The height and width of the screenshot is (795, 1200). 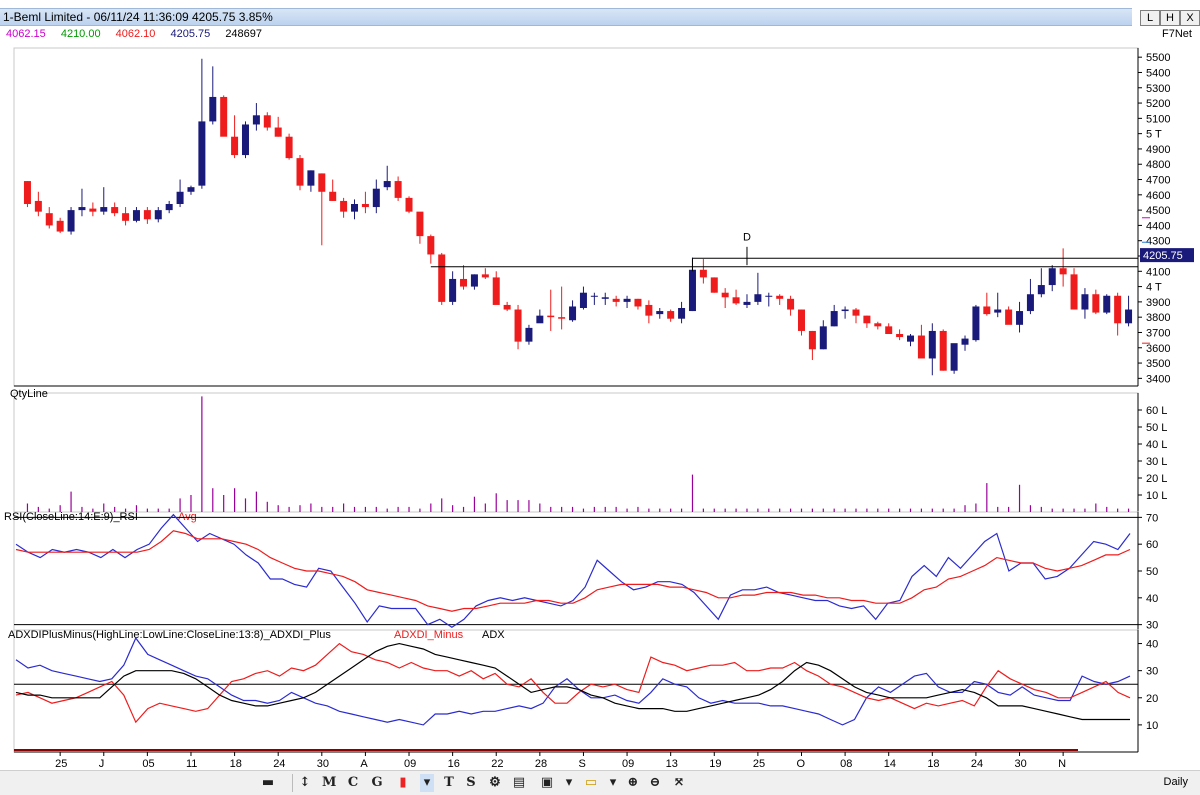 I want to click on x-tick-label: A, so click(x=364, y=764).